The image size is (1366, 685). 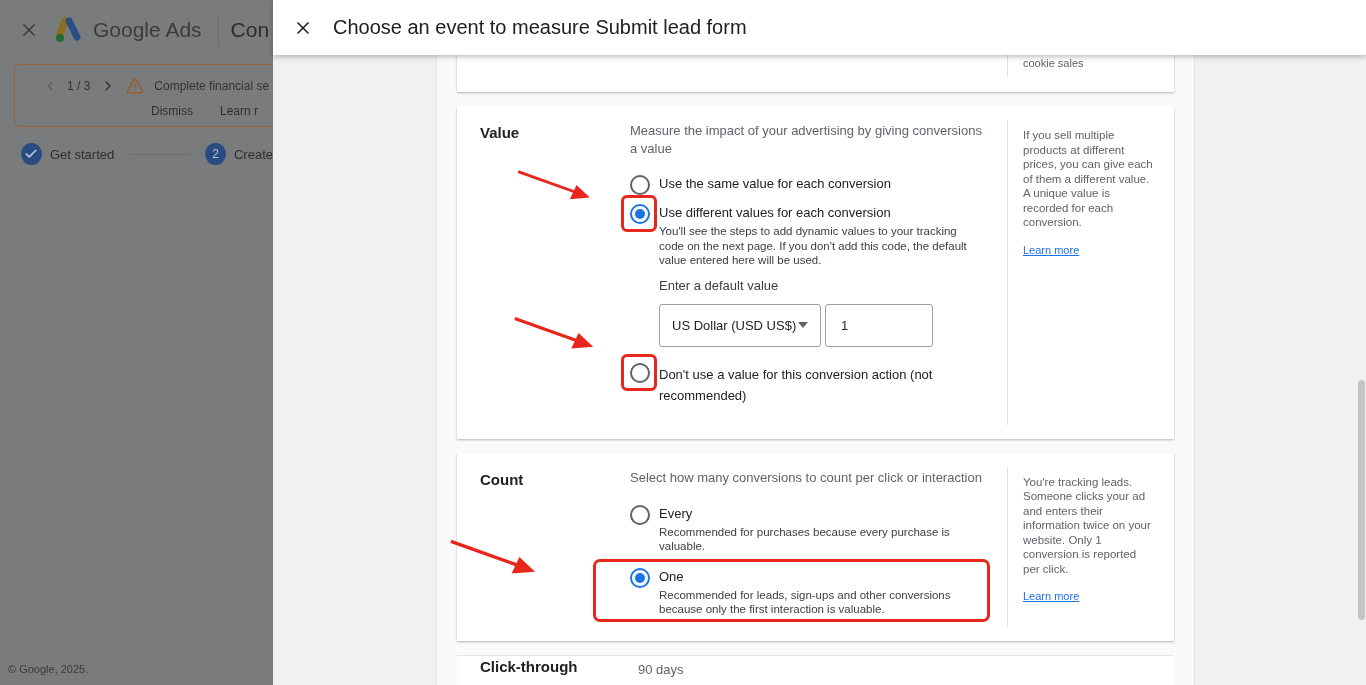 I want to click on option-hint: You'll see the steps to add dynamic values to your tracking code on the next page. If you don't add this code, the default value entered here will be used., so click(x=813, y=246).